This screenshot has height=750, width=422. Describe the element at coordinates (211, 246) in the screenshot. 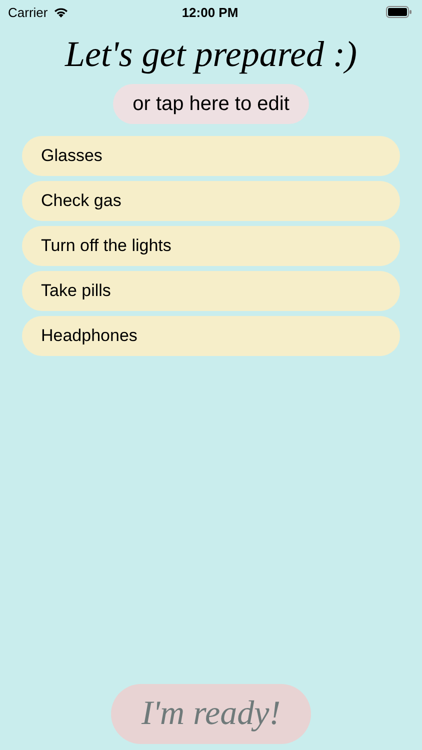

I see `checklist-item: Turn off the lights` at that location.